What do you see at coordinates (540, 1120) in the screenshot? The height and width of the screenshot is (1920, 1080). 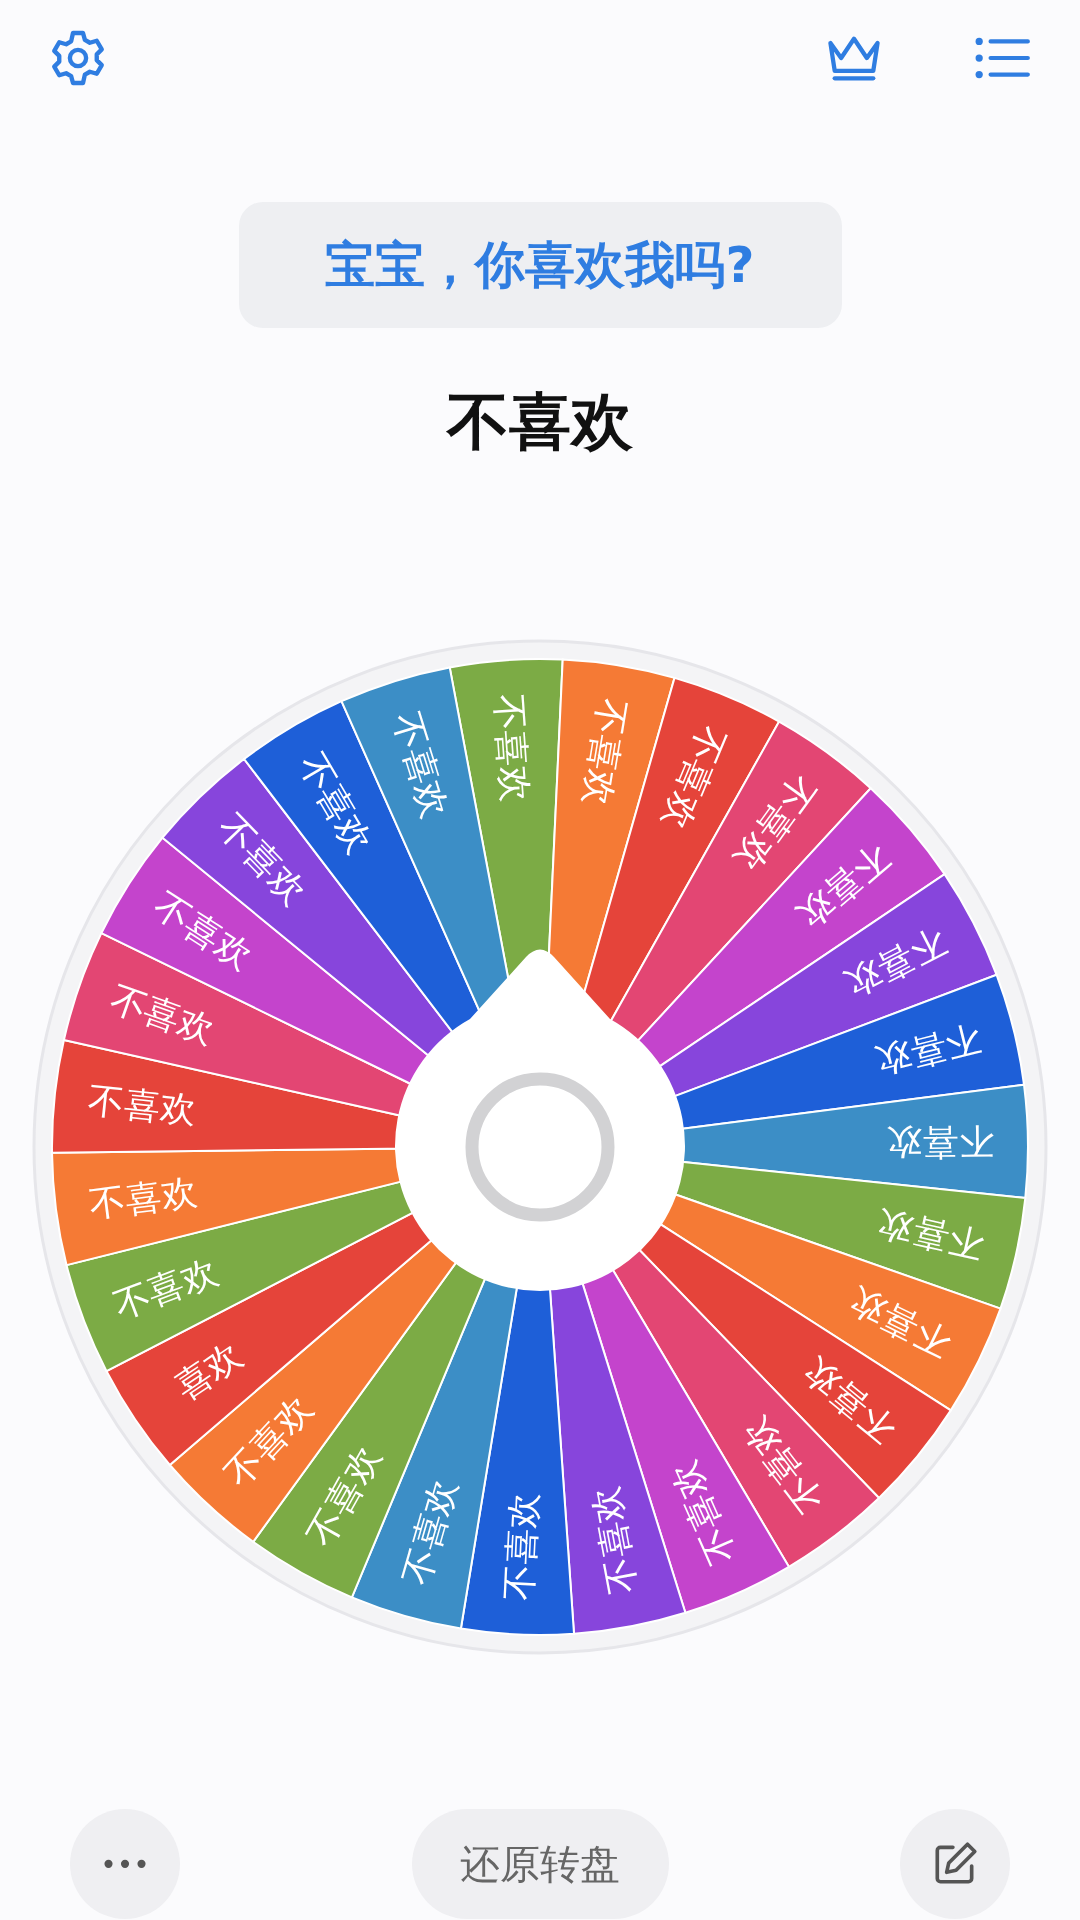 I see `spin-hub` at bounding box center [540, 1120].